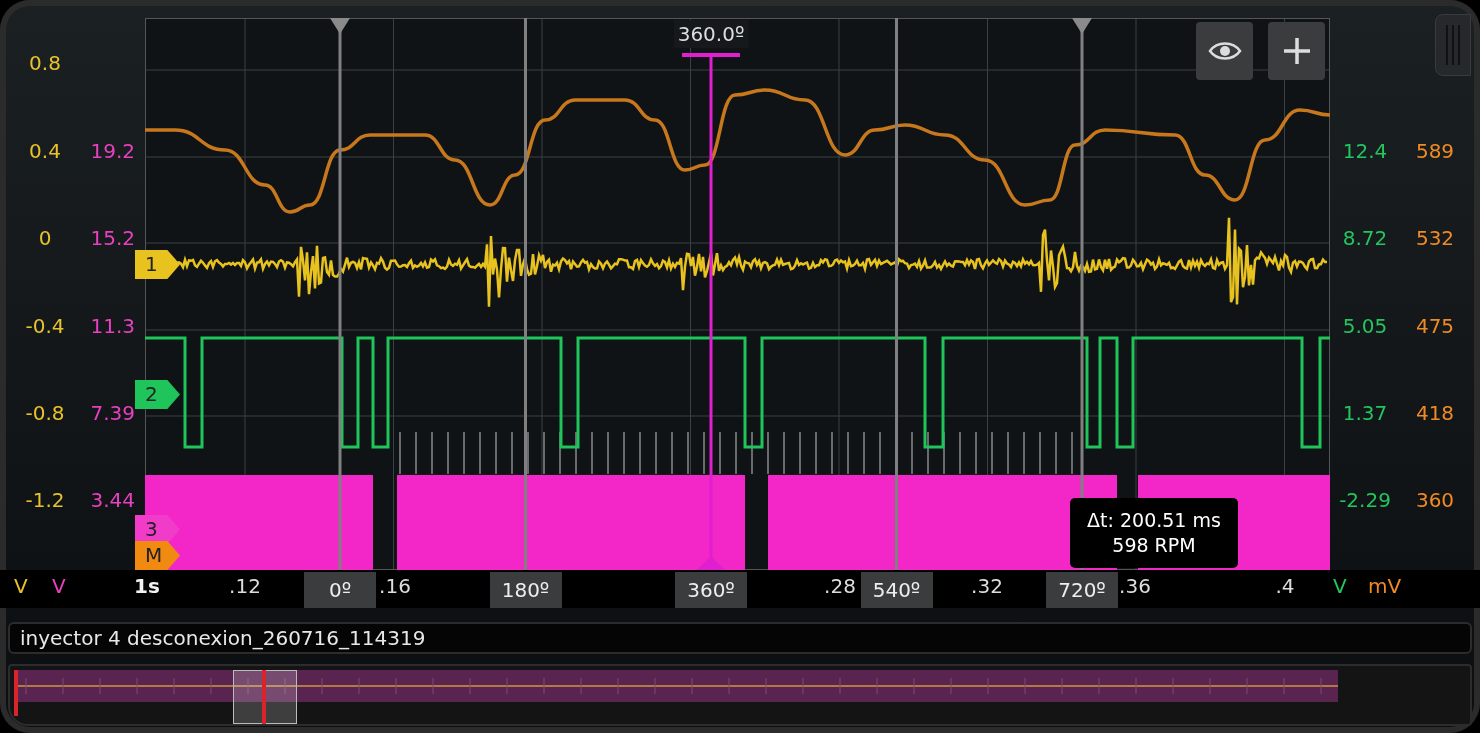 This screenshot has width=1480, height=733. What do you see at coordinates (1435, 150) in the screenshot?
I see `axis-tick-label: 589` at bounding box center [1435, 150].